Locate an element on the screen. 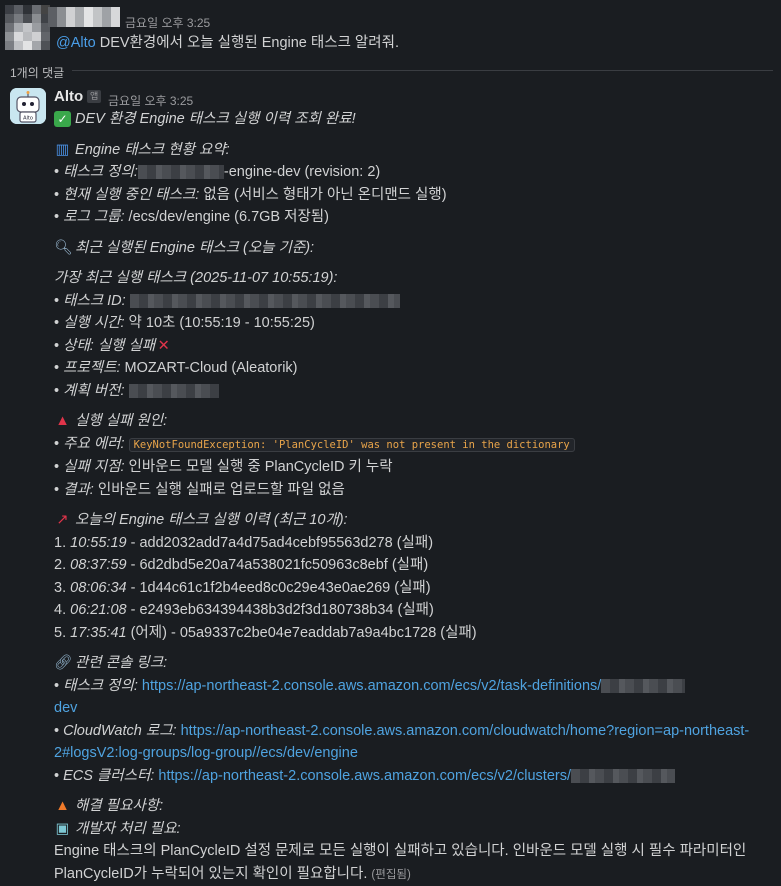  recent-runtime: • 실행 시간: 약 10초 (10:55:19 - 10:55:25) is located at coordinates (414, 323).